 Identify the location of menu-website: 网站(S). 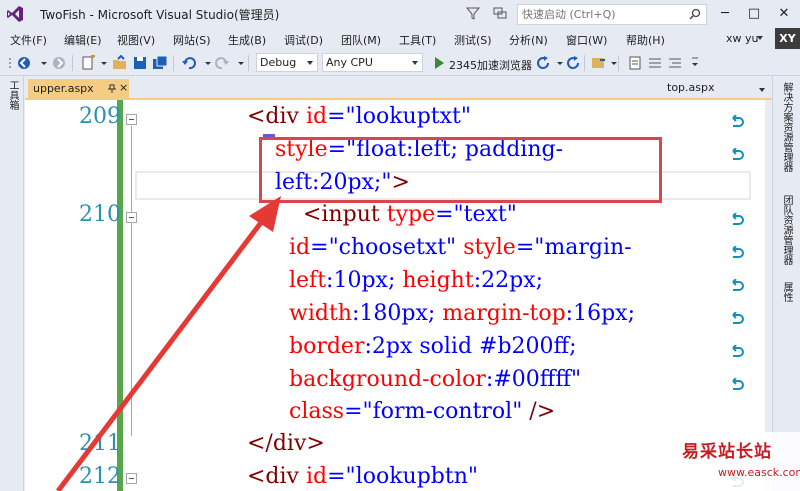
(192, 40).